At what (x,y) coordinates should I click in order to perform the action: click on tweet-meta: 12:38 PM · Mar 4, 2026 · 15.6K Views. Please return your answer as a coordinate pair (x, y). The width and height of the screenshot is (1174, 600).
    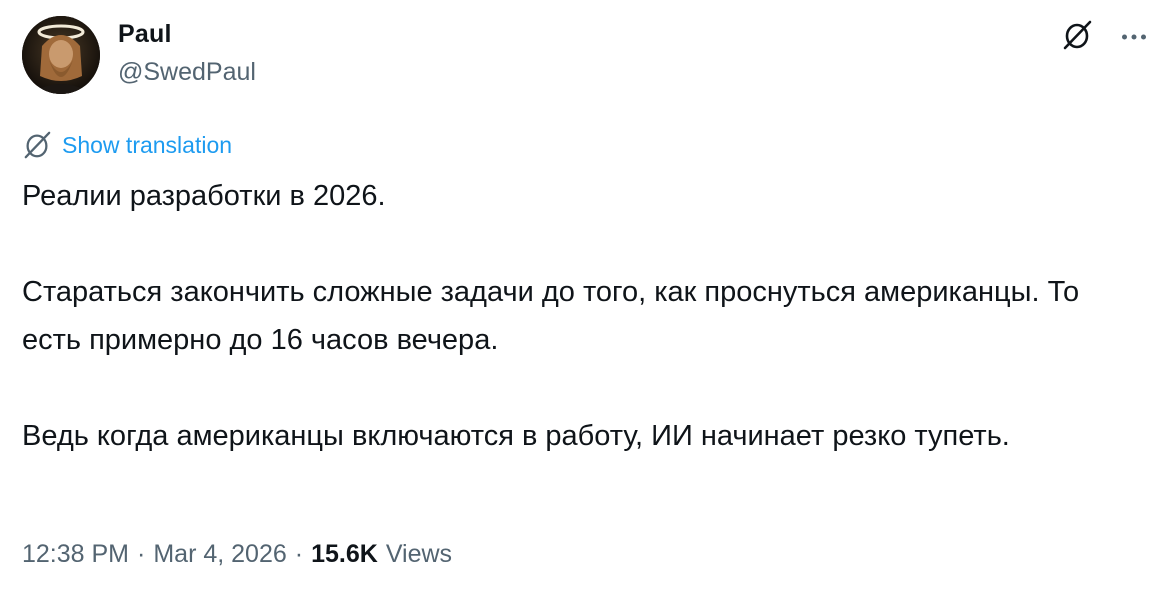
    Looking at the image, I should click on (237, 554).